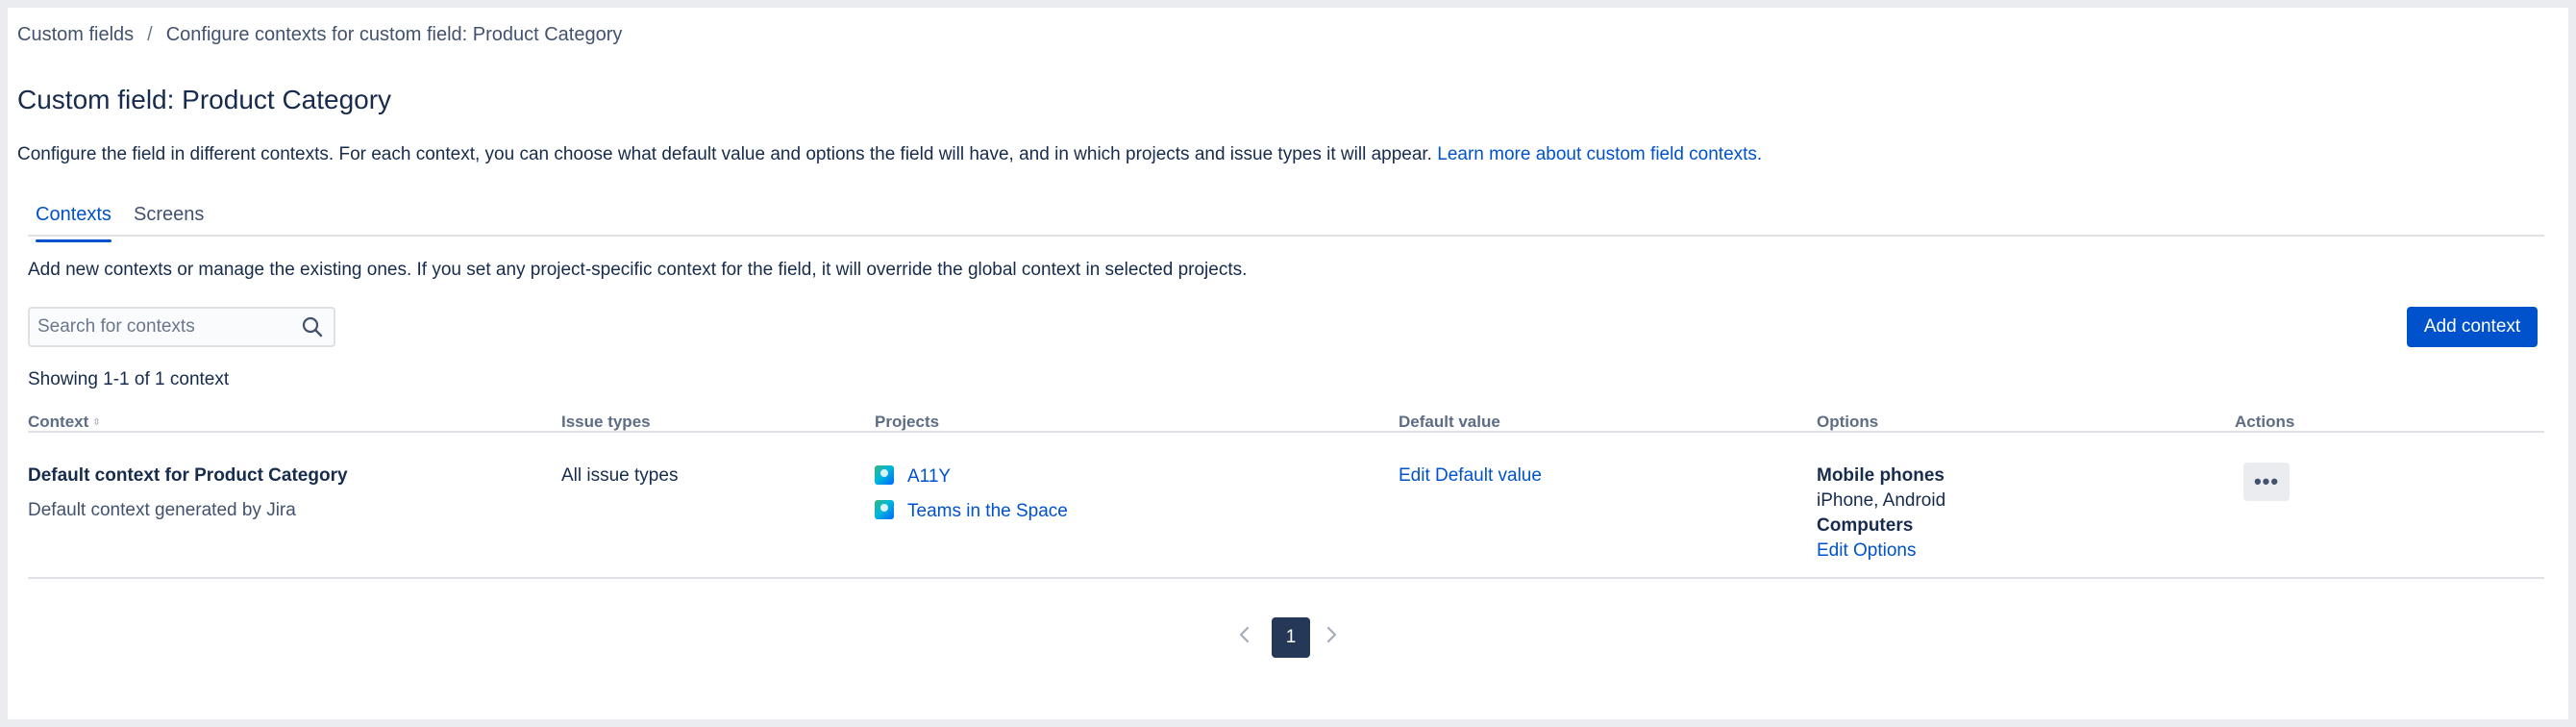 Image resolution: width=2576 pixels, height=727 pixels. I want to click on tab-screens: Screens, so click(169, 215).